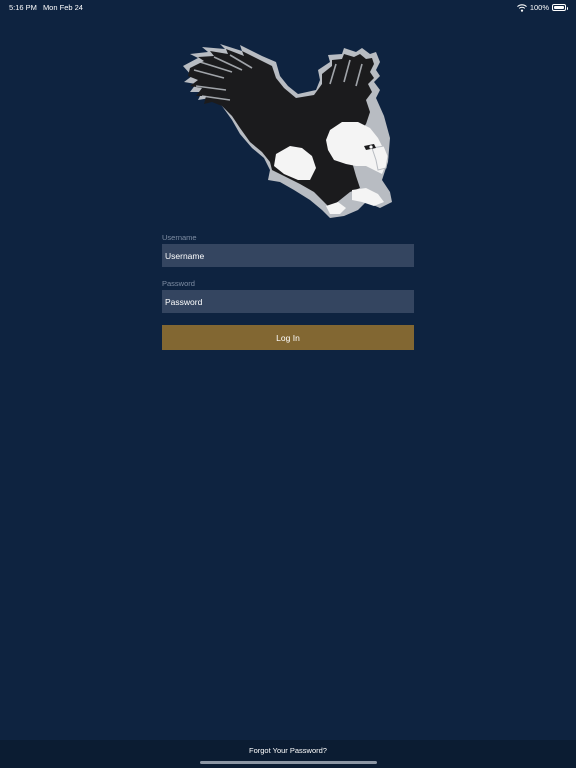 The height and width of the screenshot is (768, 576). Describe the element at coordinates (179, 237) in the screenshot. I see `username-label: Username` at that location.